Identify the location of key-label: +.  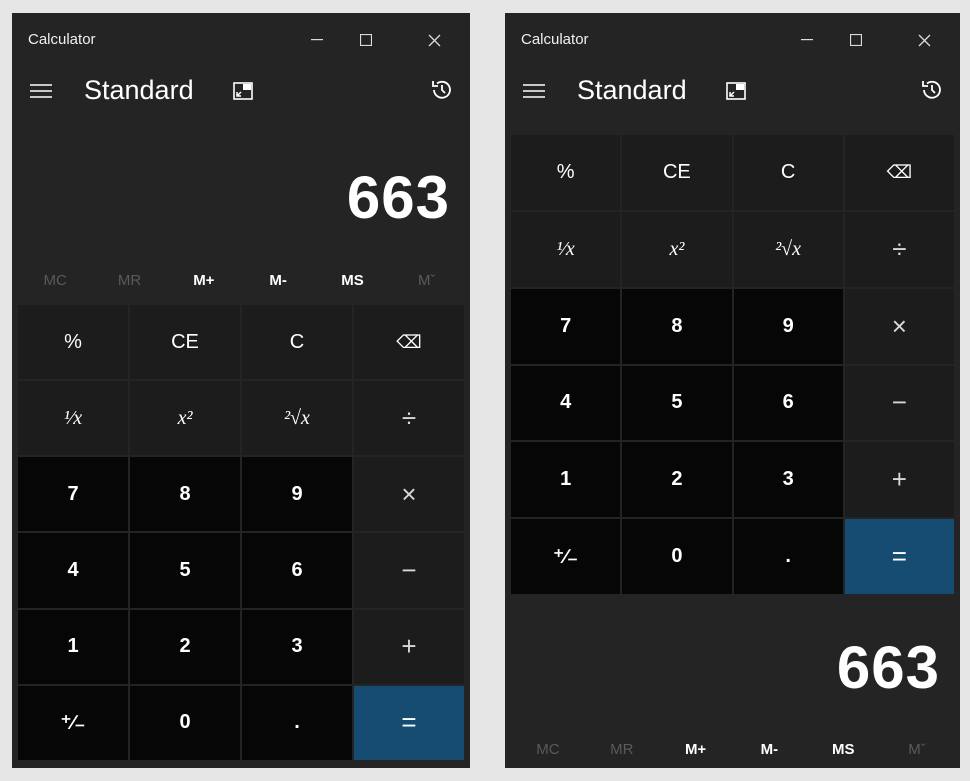
(899, 479).